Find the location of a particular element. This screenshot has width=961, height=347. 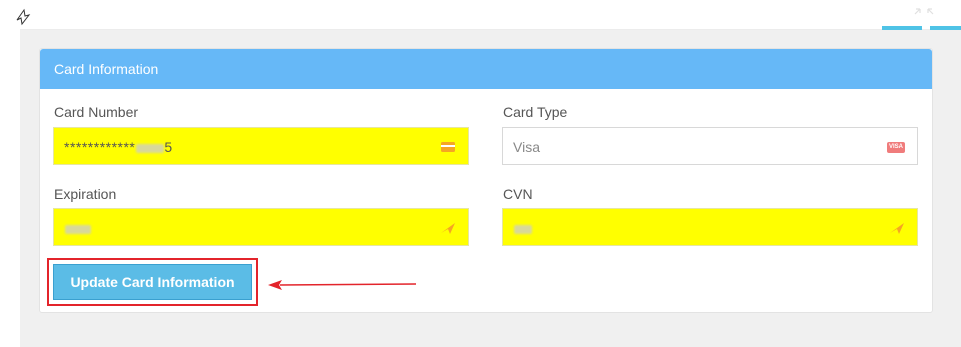

expiration-label: Expiration is located at coordinates (85, 194).